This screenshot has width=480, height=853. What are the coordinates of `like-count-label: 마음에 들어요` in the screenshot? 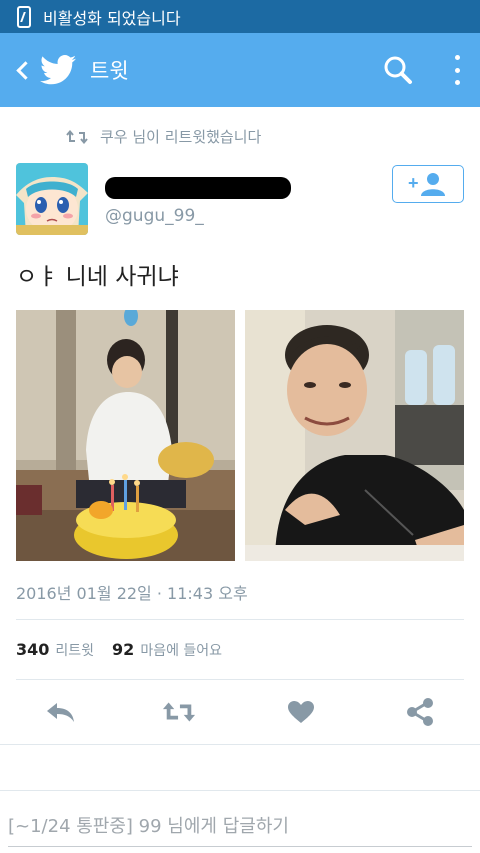 It's located at (181, 650).